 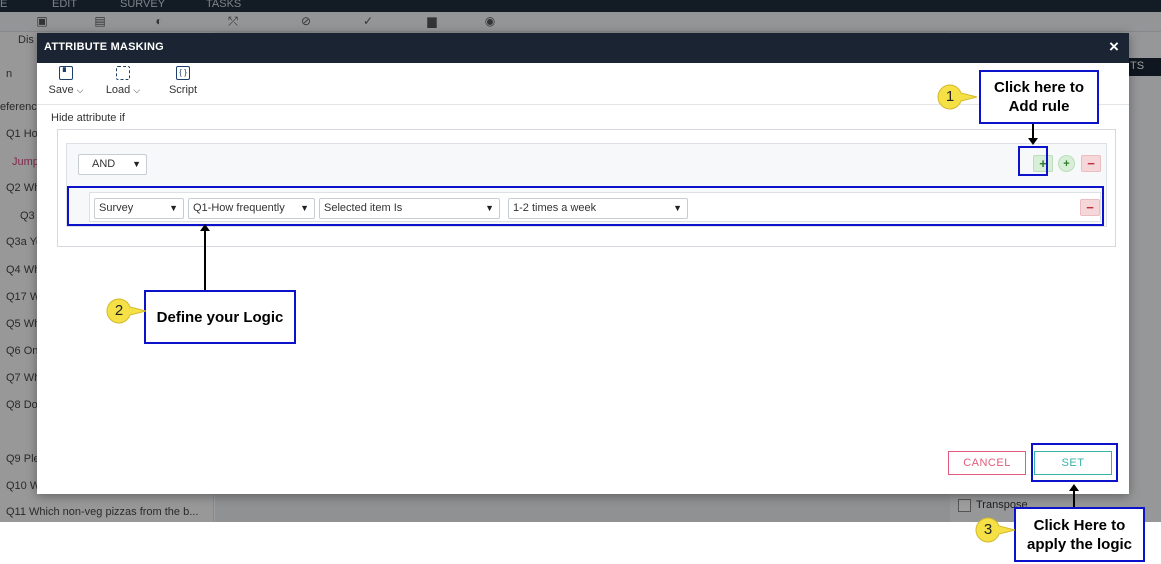 I want to click on plus-circle-icon: +, so click(x=1066, y=164).